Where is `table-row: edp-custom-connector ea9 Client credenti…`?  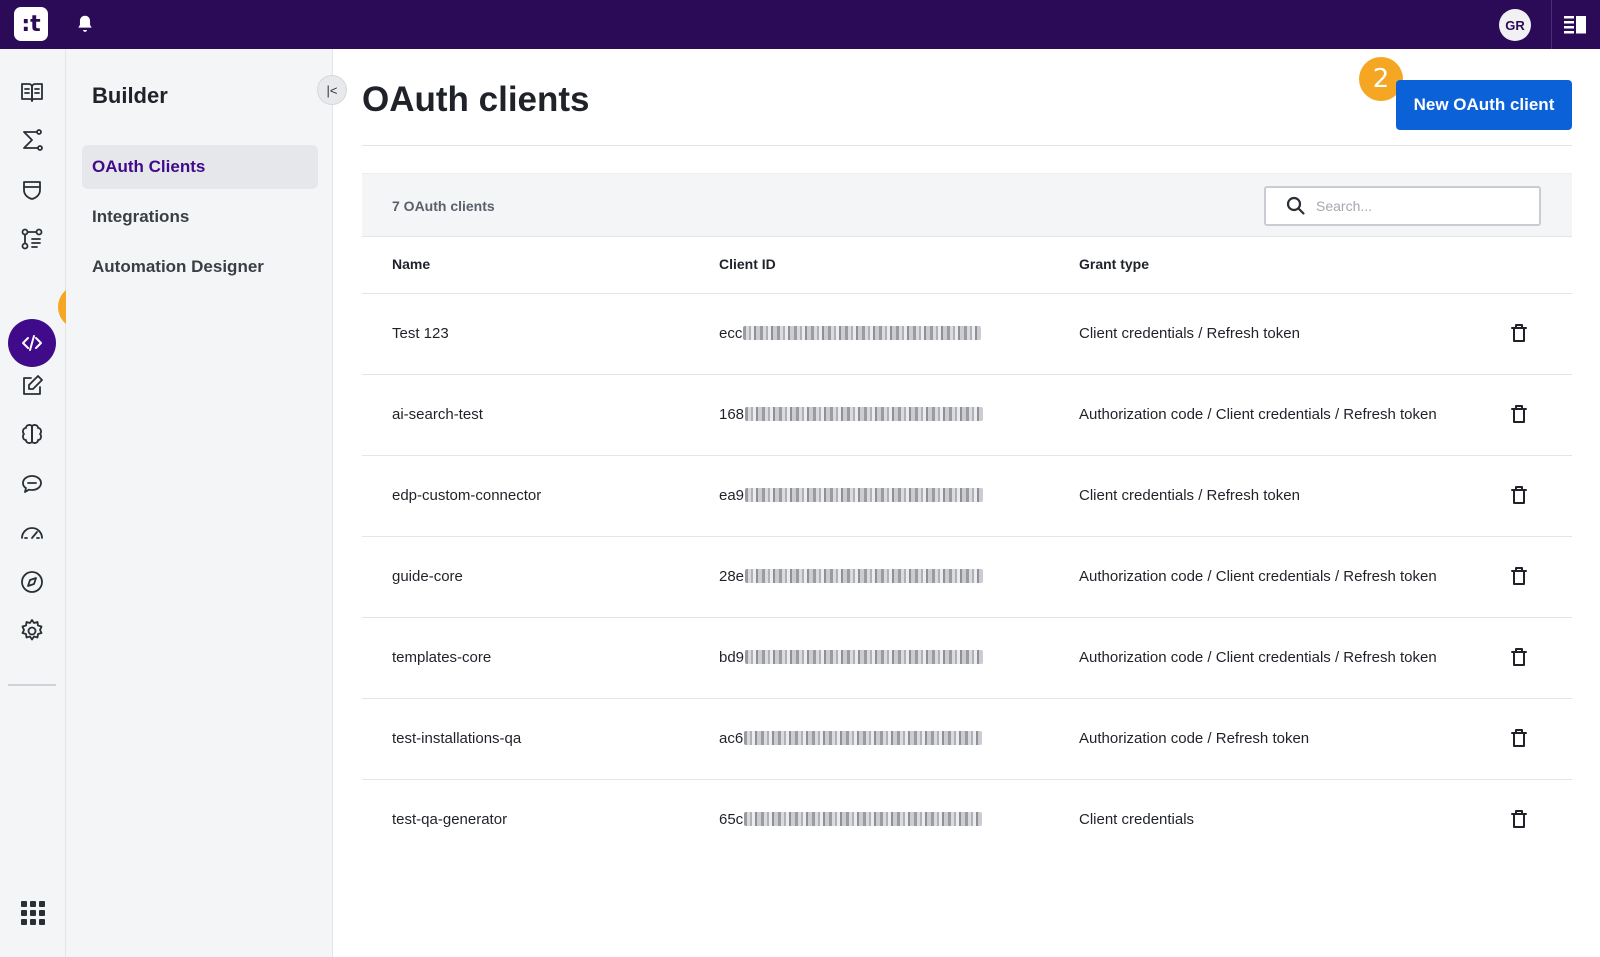 table-row: edp-custom-connector ea9 Client credenti… is located at coordinates (967, 496).